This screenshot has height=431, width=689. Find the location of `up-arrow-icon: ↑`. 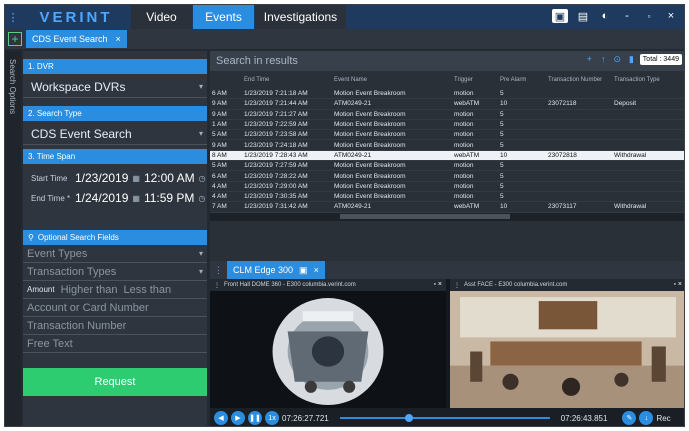

up-arrow-icon: ↑ is located at coordinates (603, 59).